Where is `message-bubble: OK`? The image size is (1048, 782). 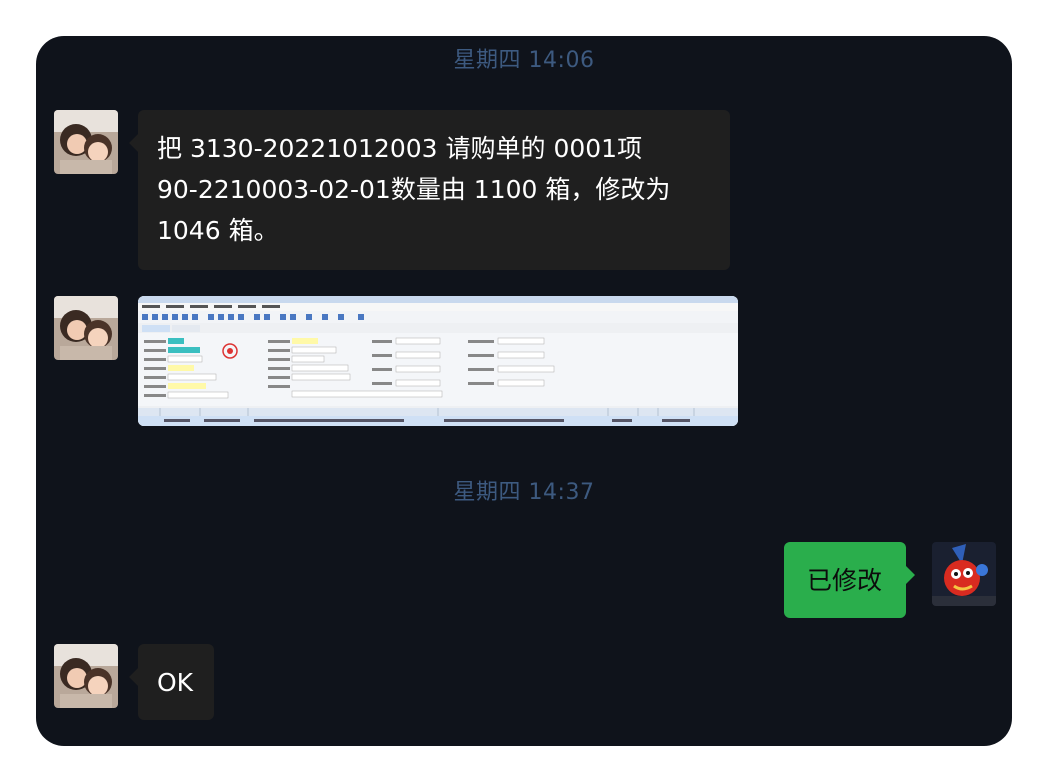
message-bubble: OK is located at coordinates (171, 682).